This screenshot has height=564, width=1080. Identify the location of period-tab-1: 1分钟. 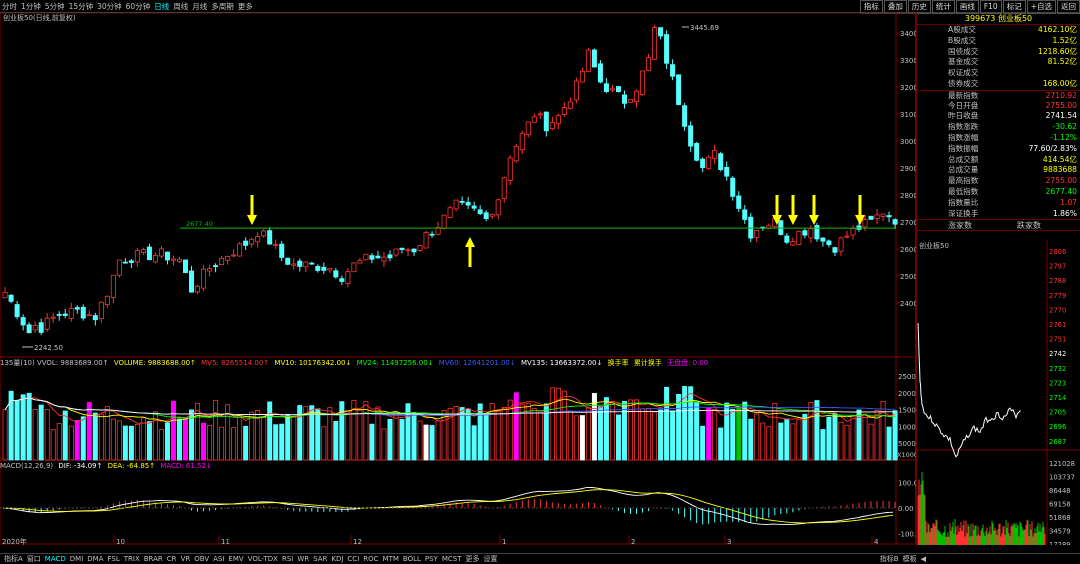
(31, 6).